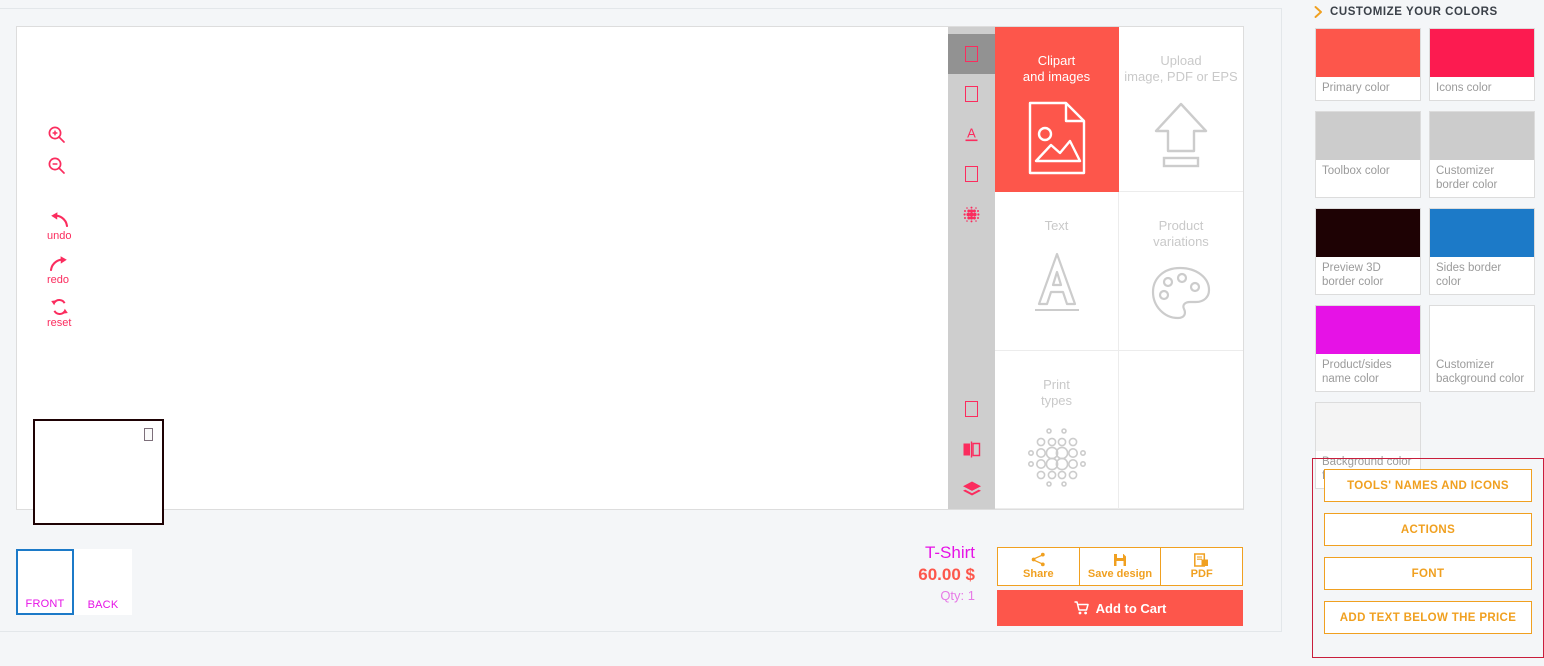 The image size is (1544, 666). I want to click on preview-3d-frame, so click(98, 472).